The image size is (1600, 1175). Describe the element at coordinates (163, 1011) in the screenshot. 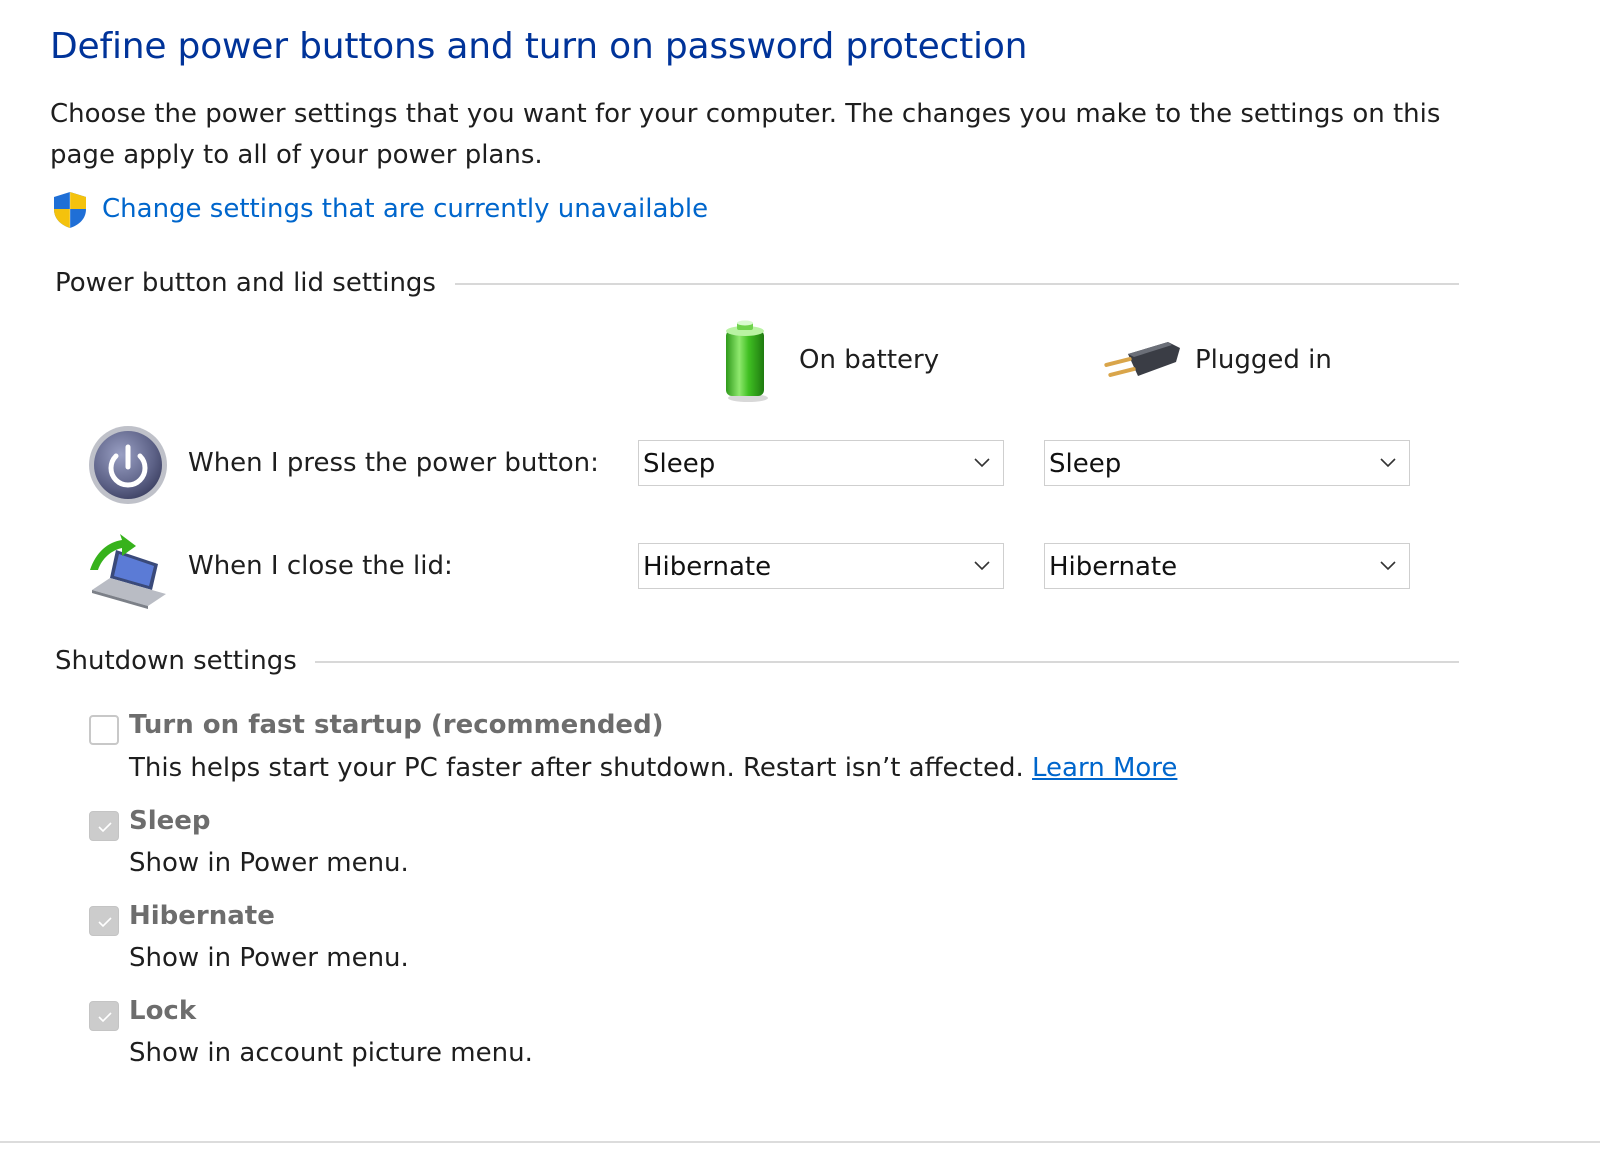

I see `lock-label: Lock` at that location.